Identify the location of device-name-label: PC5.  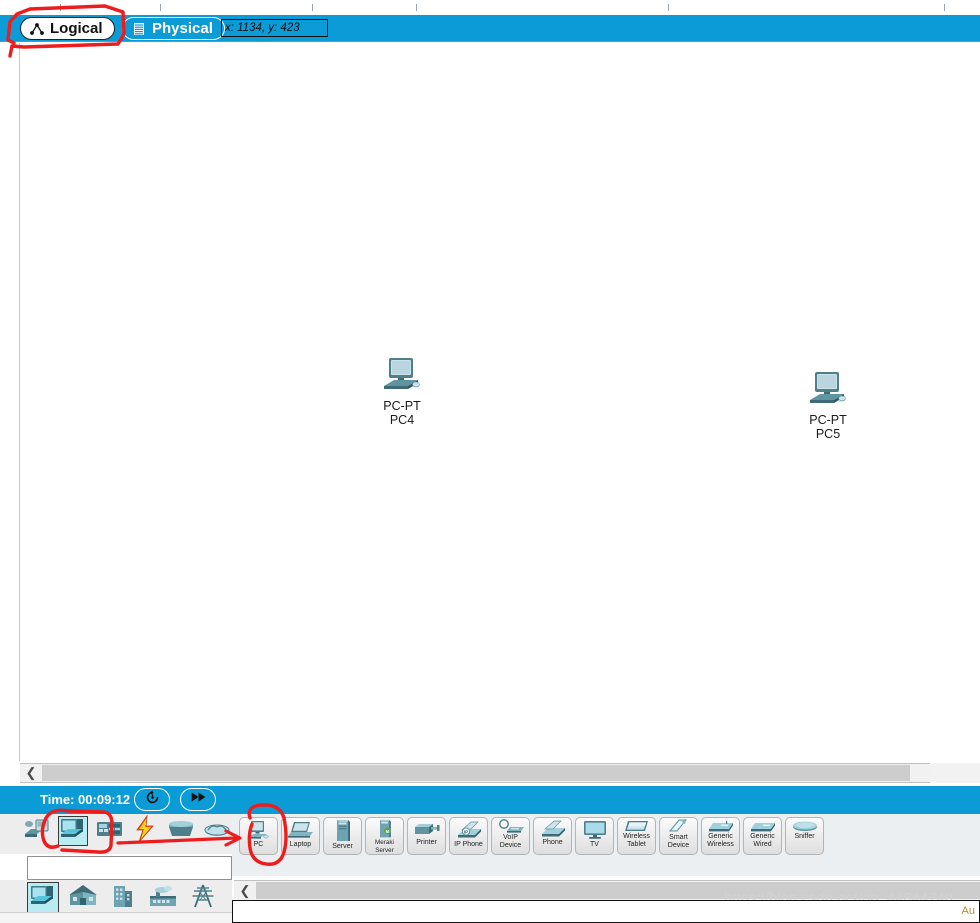
(828, 434).